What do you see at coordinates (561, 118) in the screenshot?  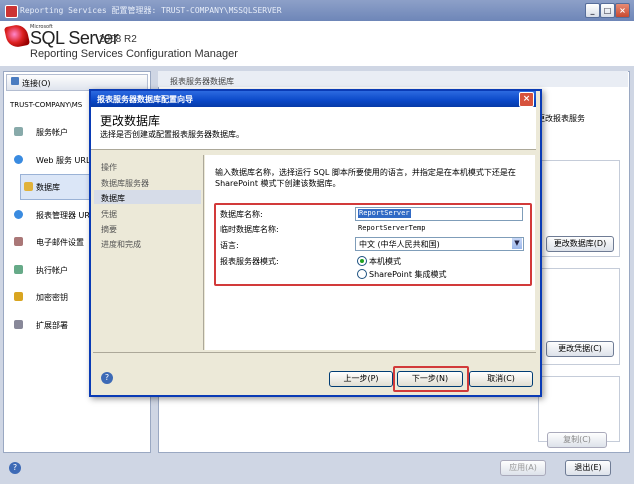 I see `content-note: 更改报表服务` at bounding box center [561, 118].